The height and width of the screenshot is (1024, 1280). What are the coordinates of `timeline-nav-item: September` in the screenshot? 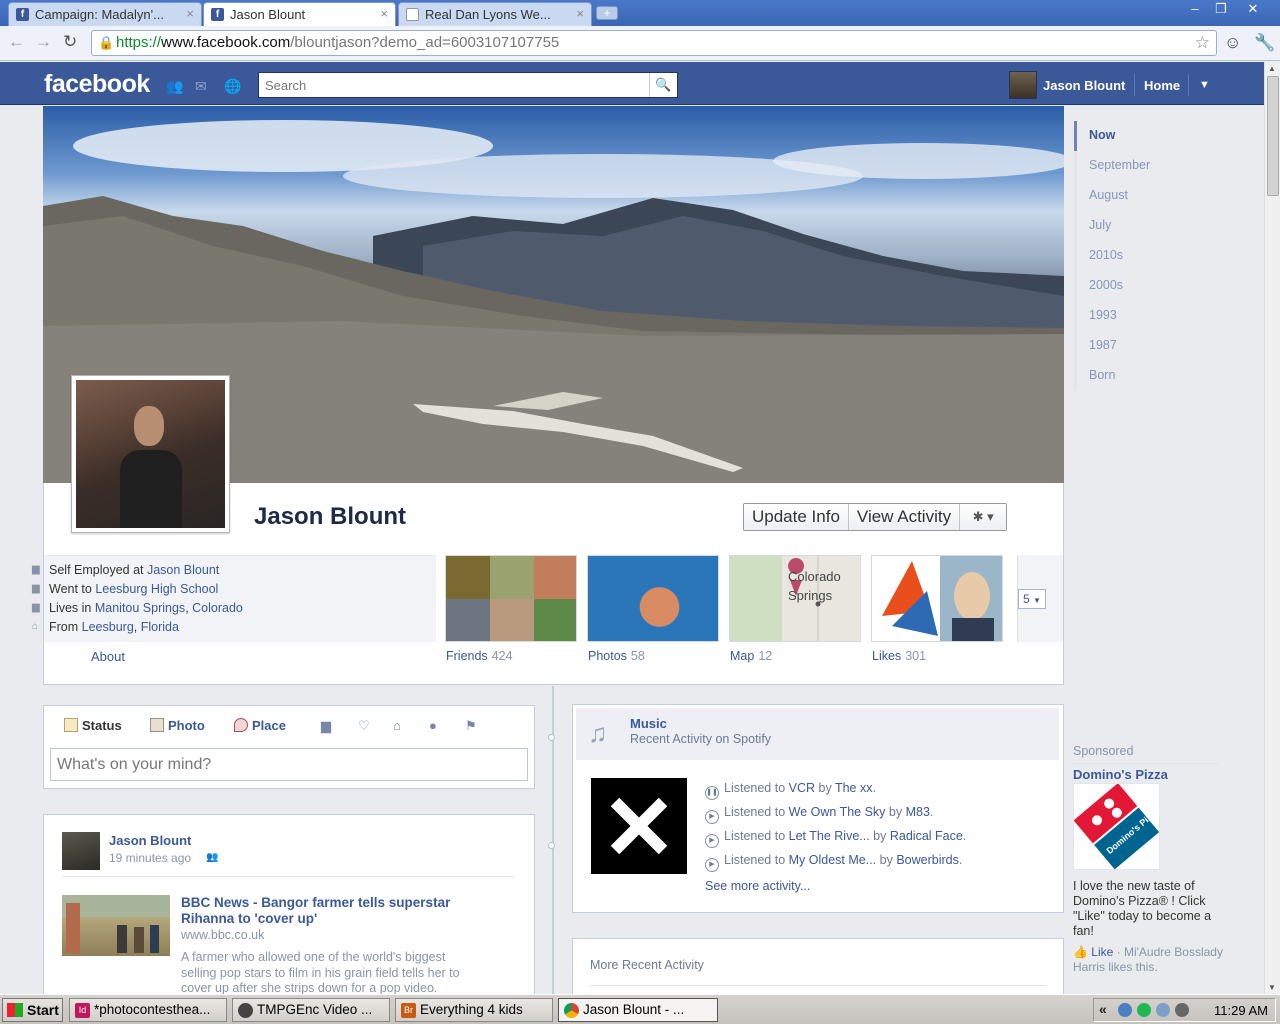 It's located at (1134, 166).